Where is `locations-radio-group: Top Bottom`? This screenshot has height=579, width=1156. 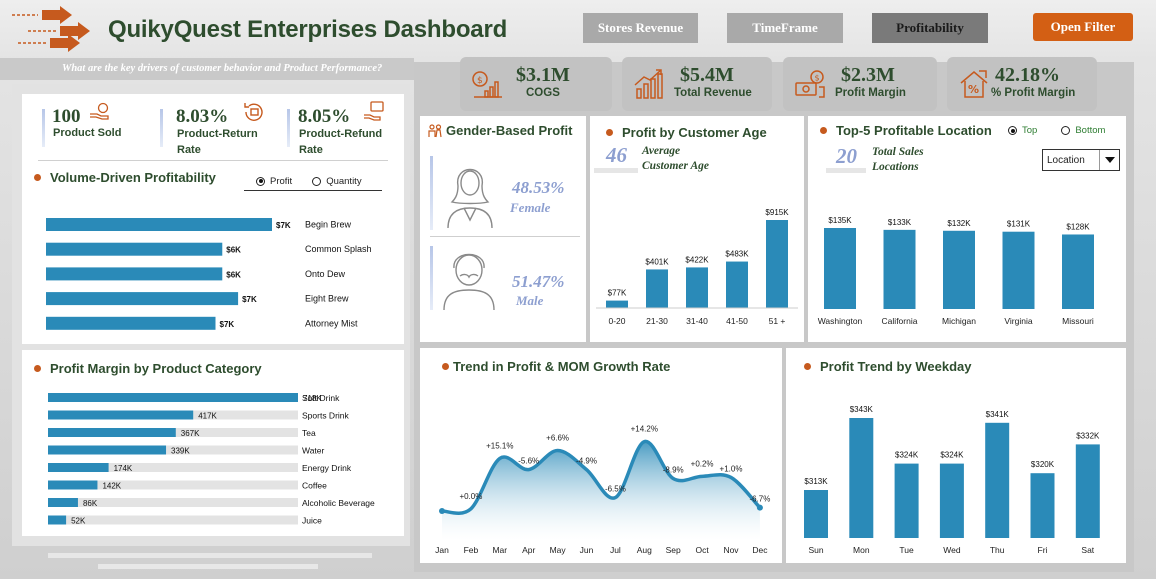
locations-radio-group: Top Bottom is located at coordinates (1056, 130).